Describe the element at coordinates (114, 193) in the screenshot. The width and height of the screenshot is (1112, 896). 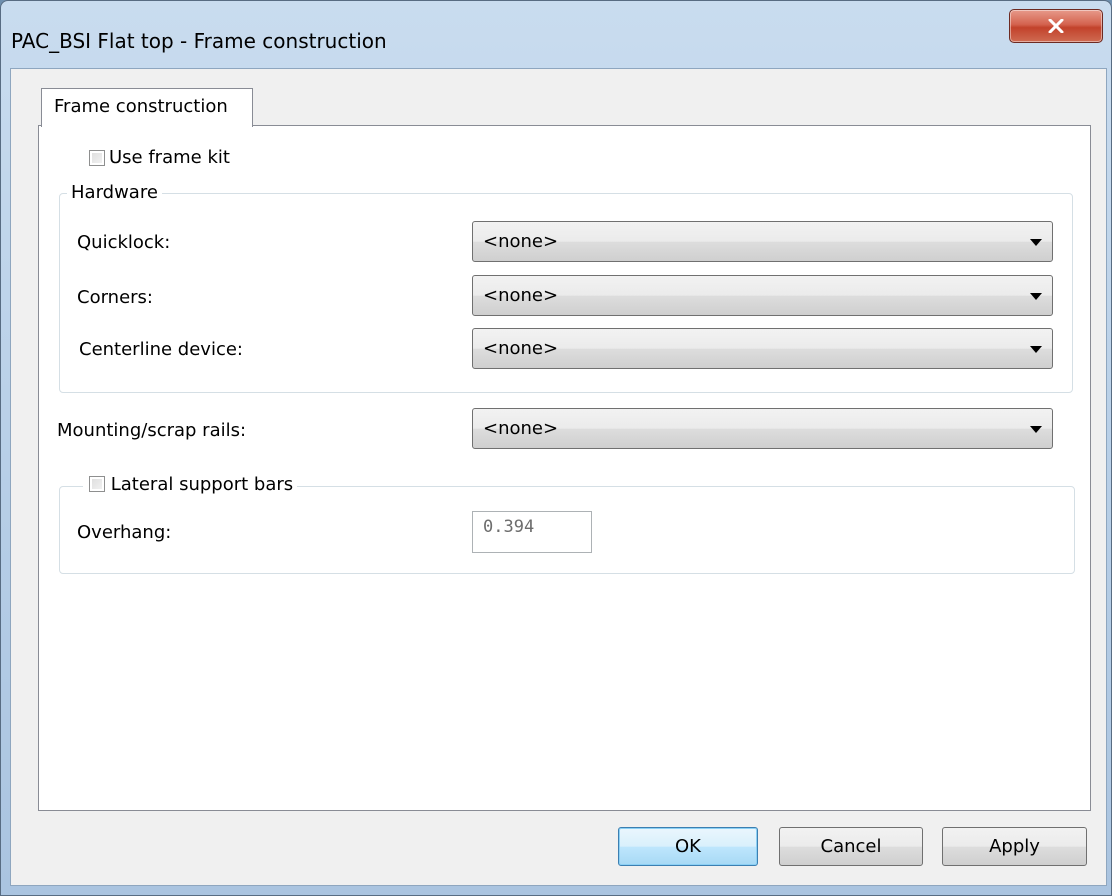
I see `hardware-caption: Hardware` at that location.